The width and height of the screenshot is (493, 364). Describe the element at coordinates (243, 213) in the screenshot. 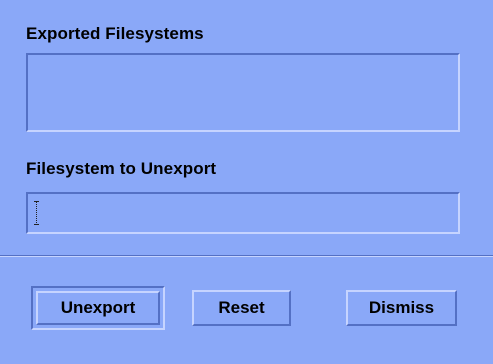

I see `filesystem-to-unexport-input` at that location.